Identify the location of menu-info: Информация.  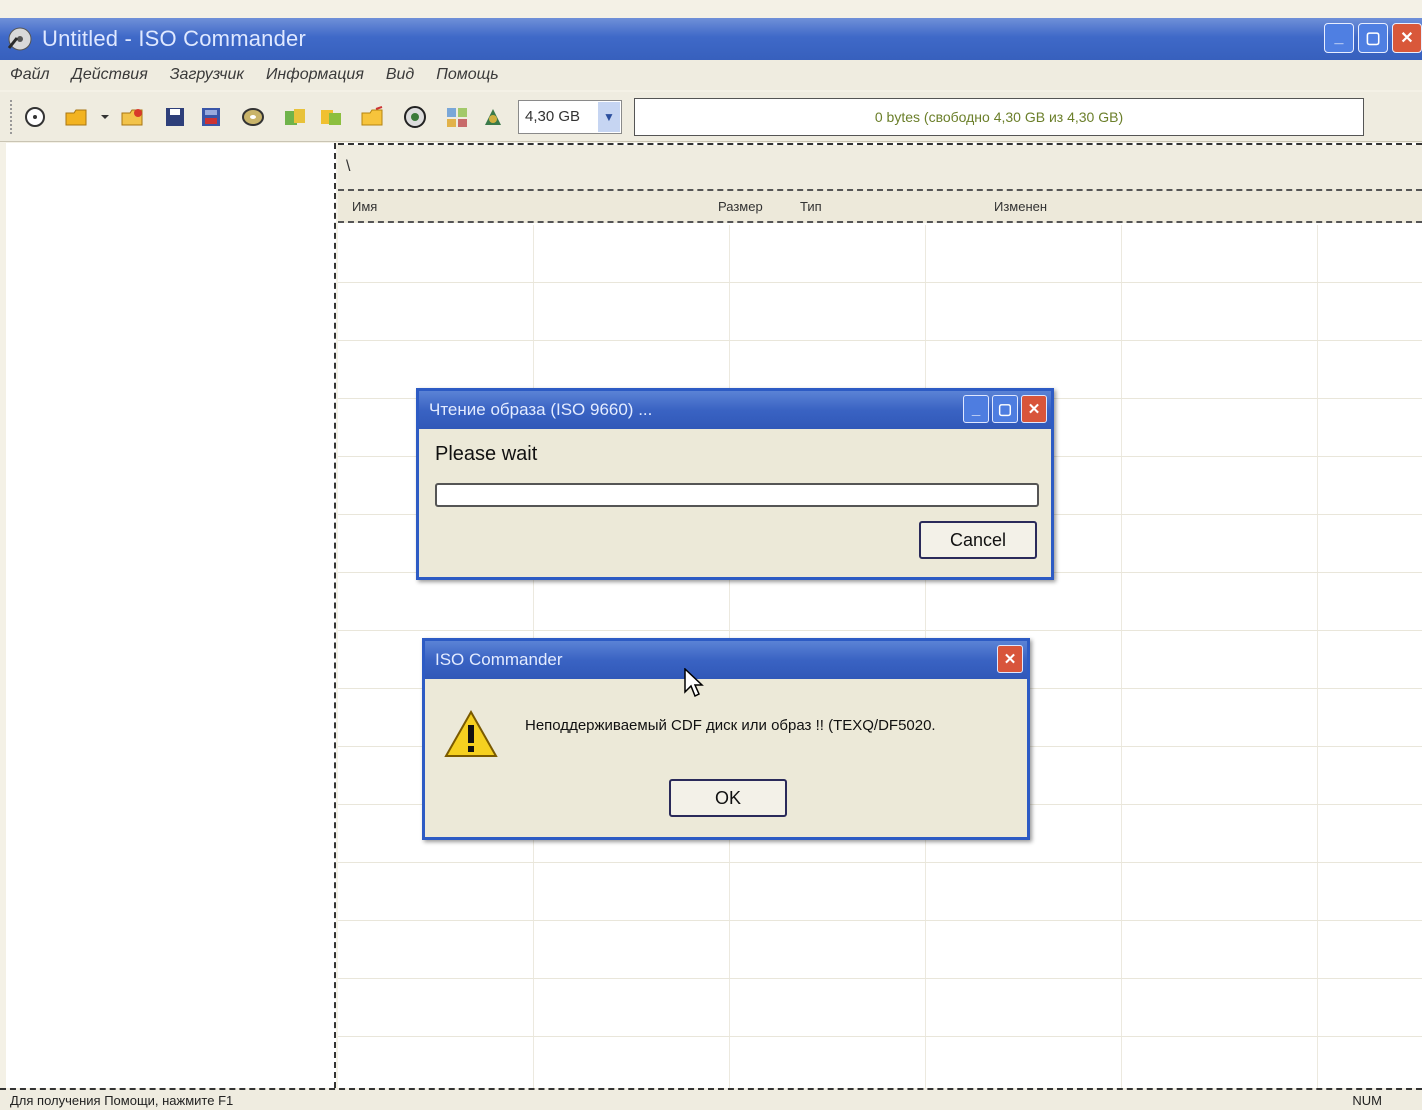
(315, 75).